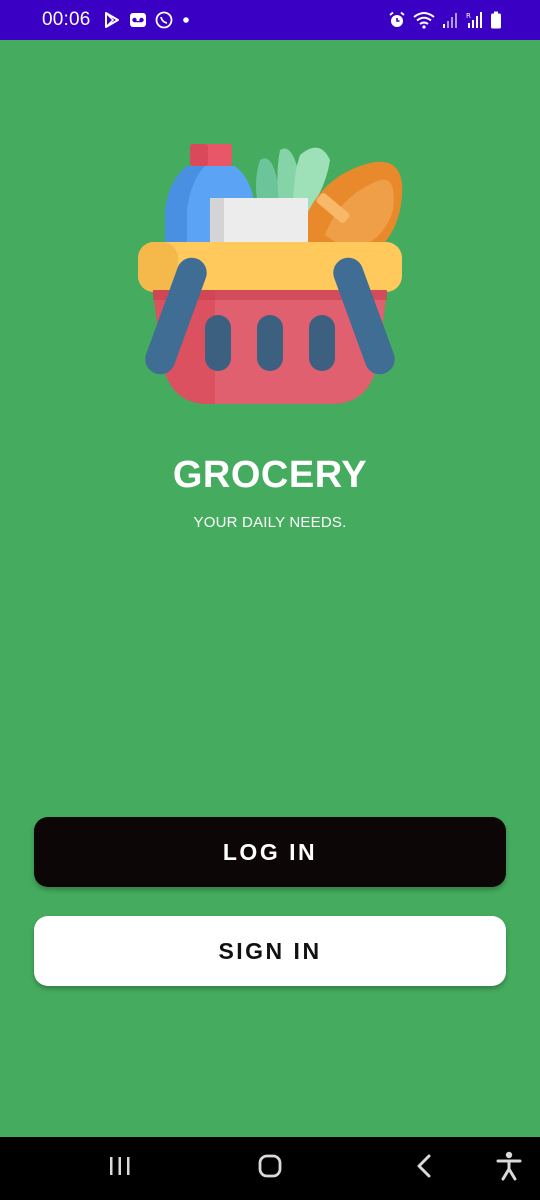 This screenshot has height=1200, width=540. Describe the element at coordinates (496, 20) in the screenshot. I see `battery-icon` at that location.